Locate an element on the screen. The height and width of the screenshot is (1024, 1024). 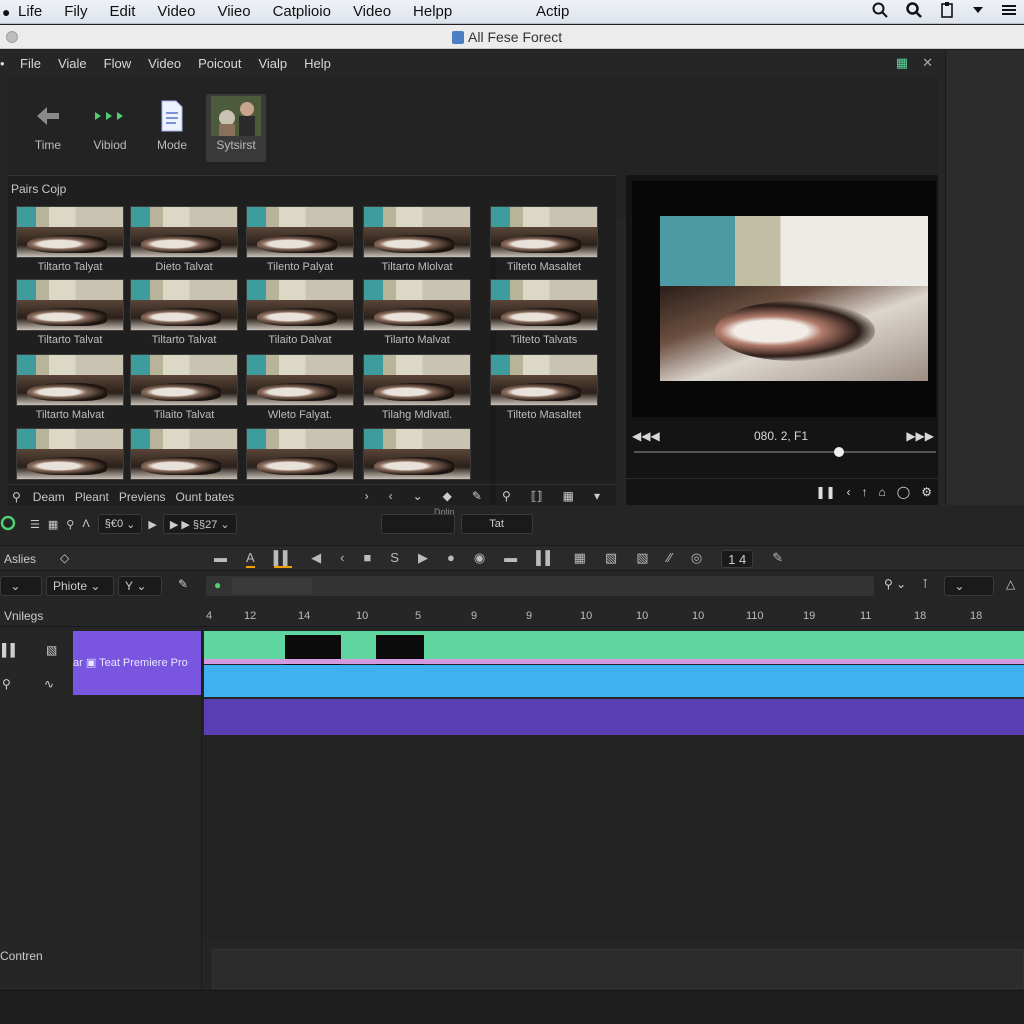
settings-icon: ▦ is located at coordinates (568, 496).